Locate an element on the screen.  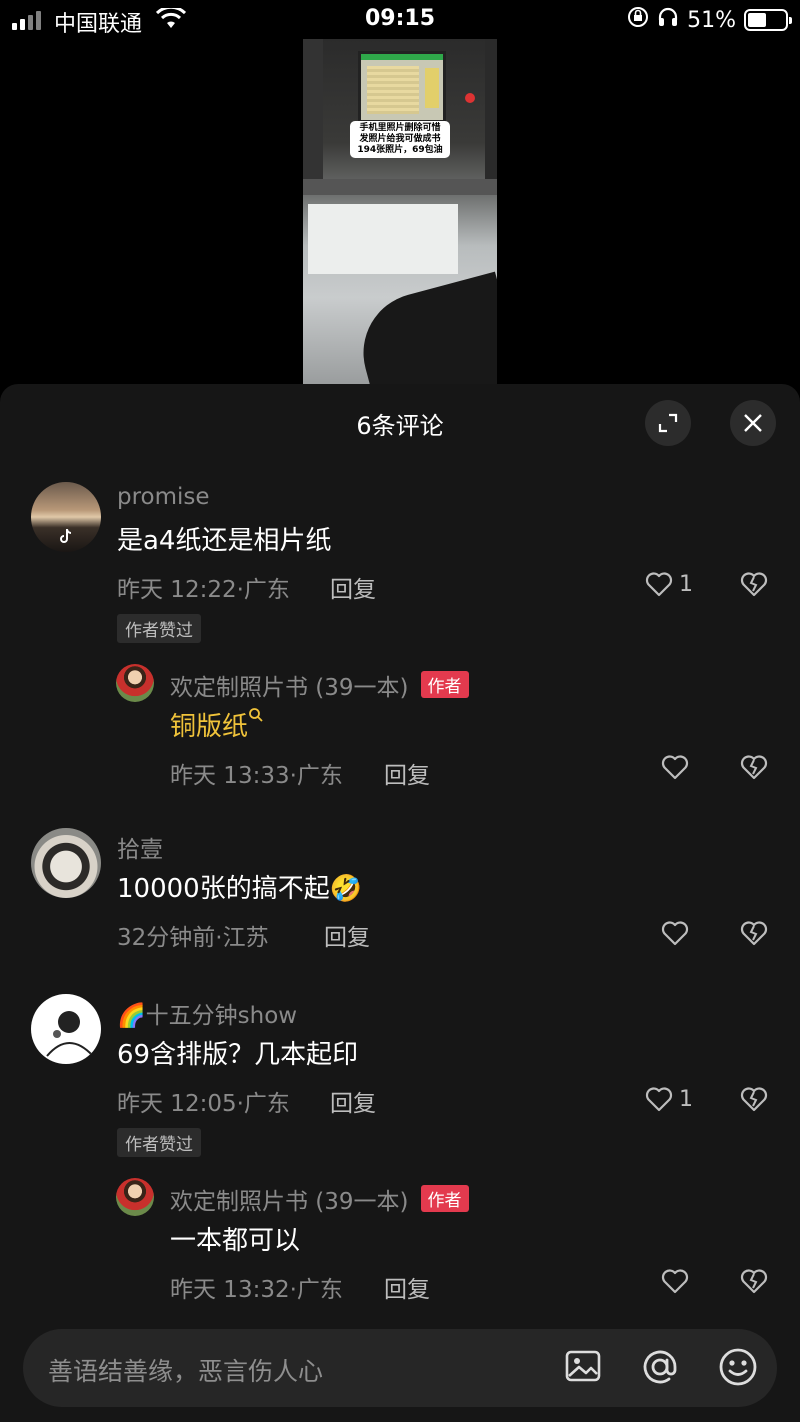
comment-meta: 32分钟前·江苏 is located at coordinates (193, 938).